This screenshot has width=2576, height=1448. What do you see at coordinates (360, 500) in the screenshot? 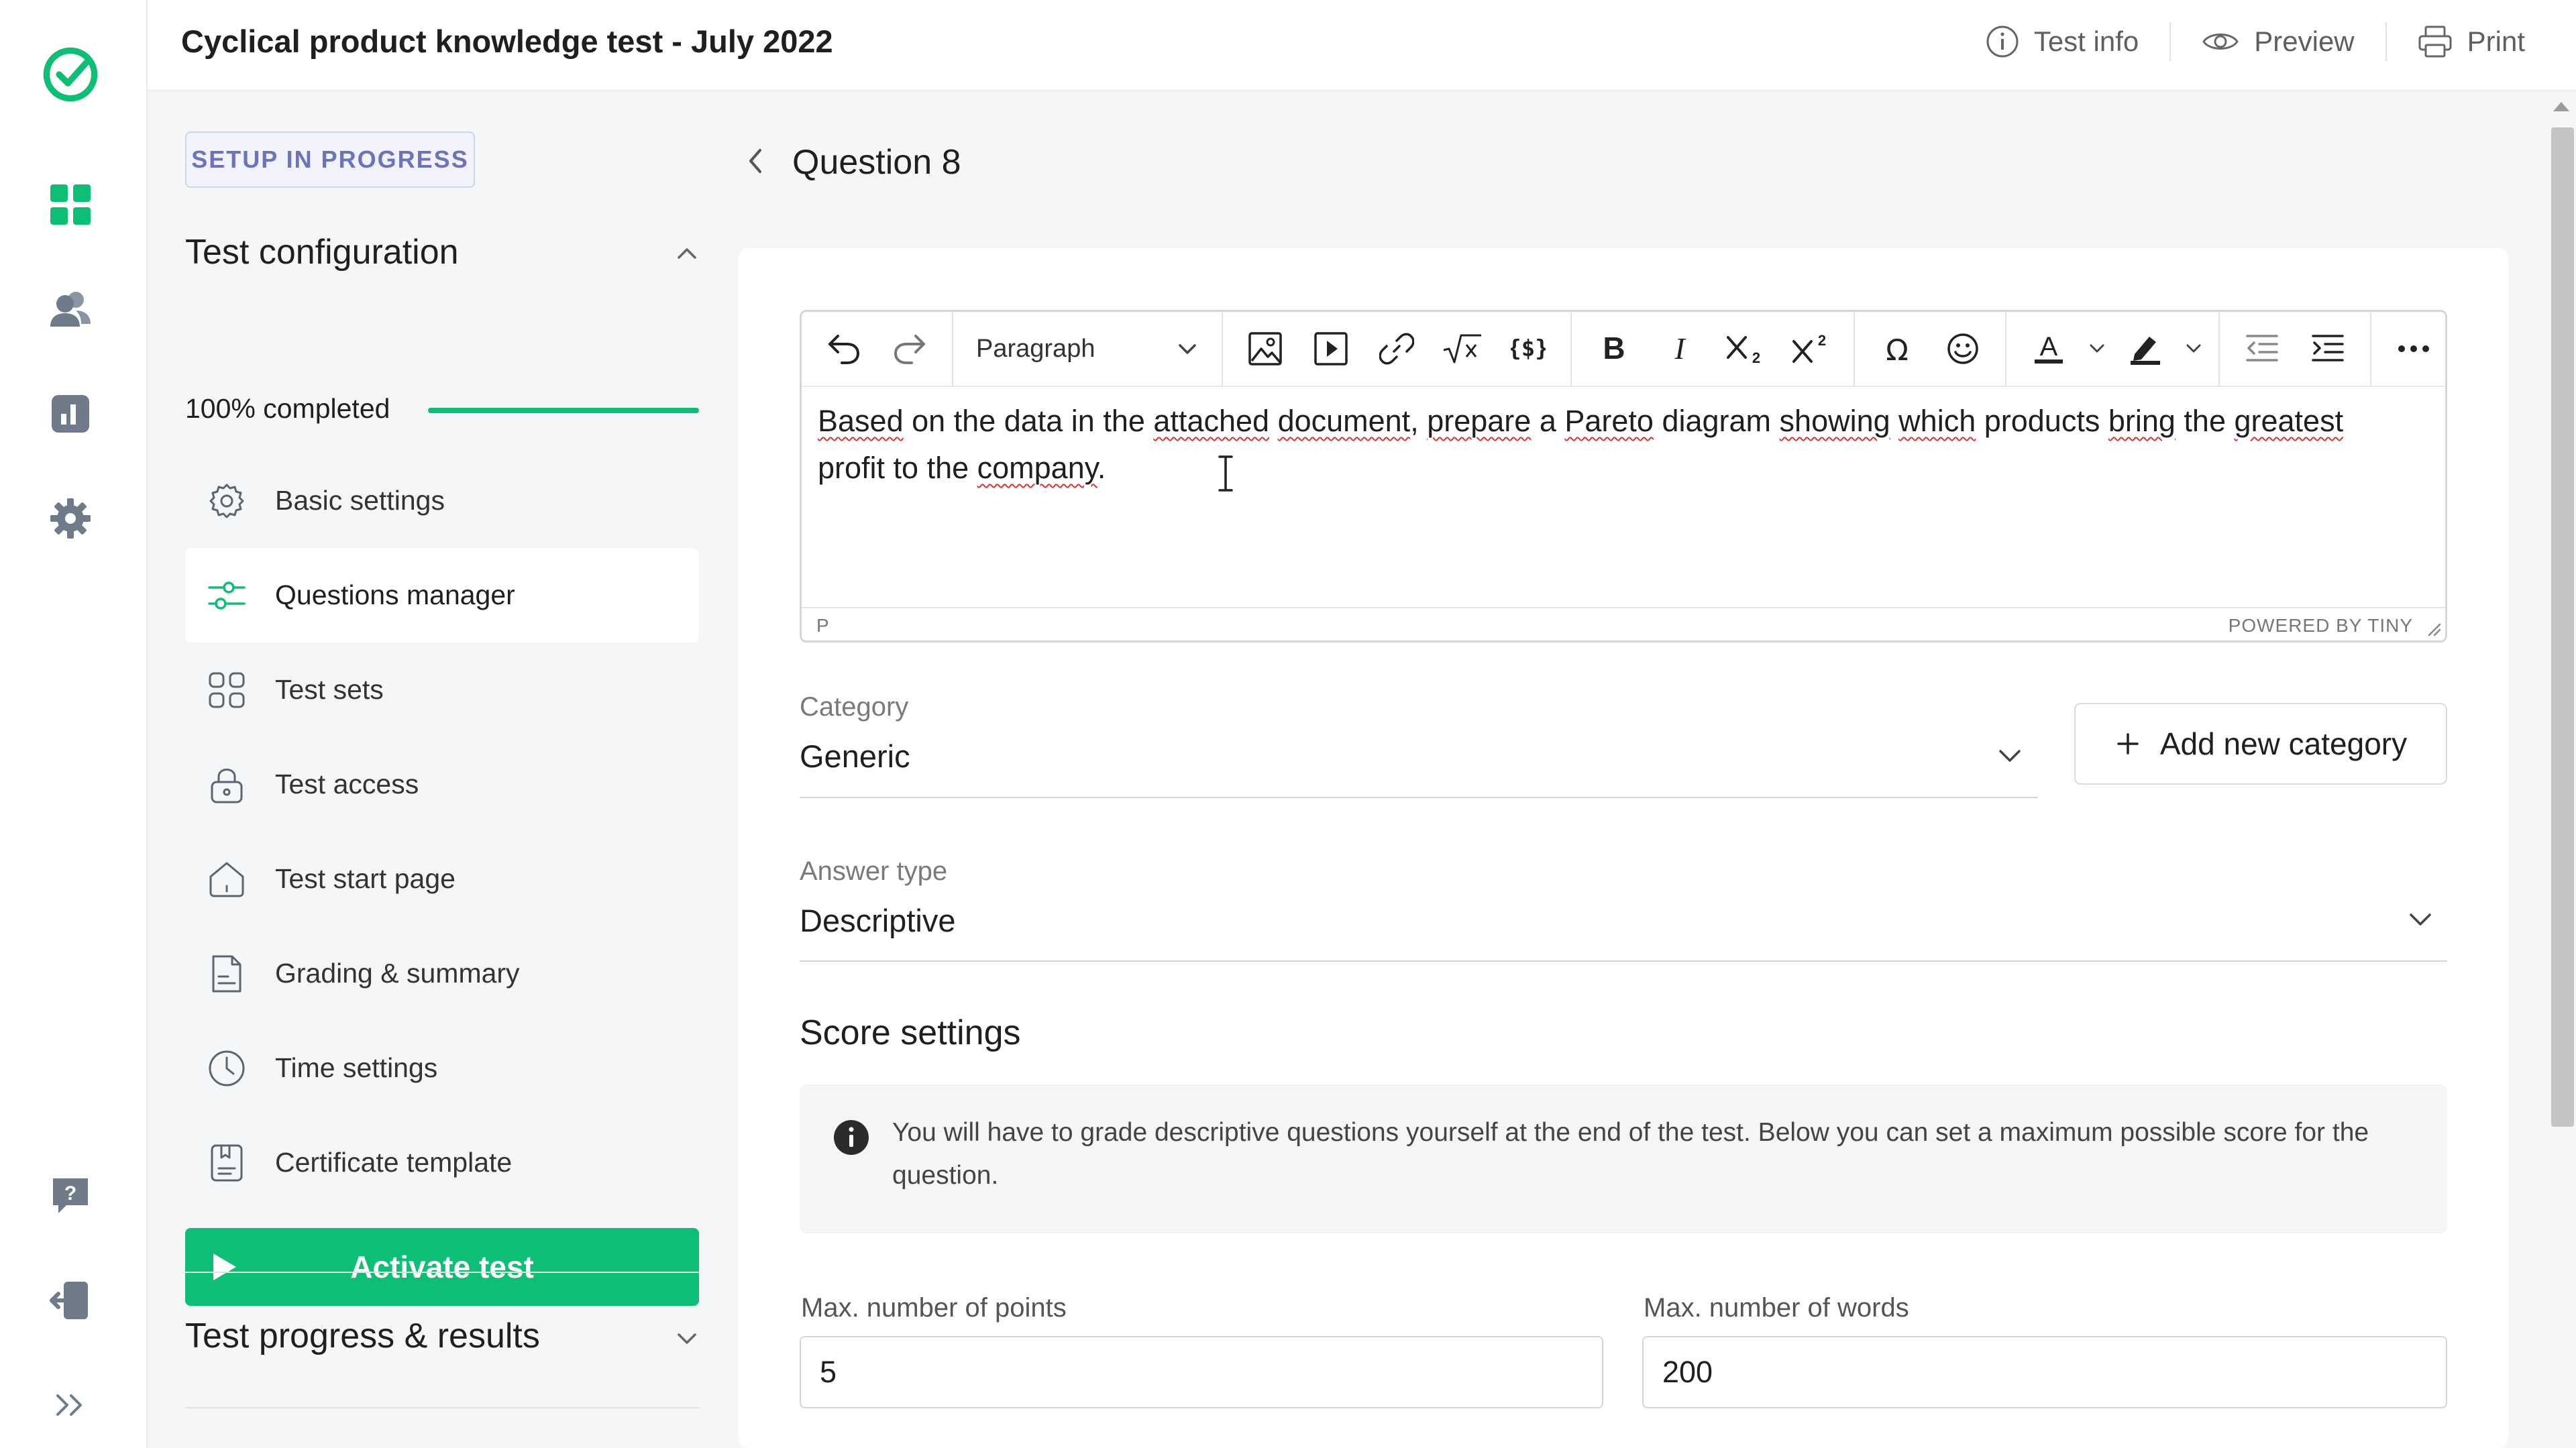
I see `menu-item-label: Basic settings` at bounding box center [360, 500].